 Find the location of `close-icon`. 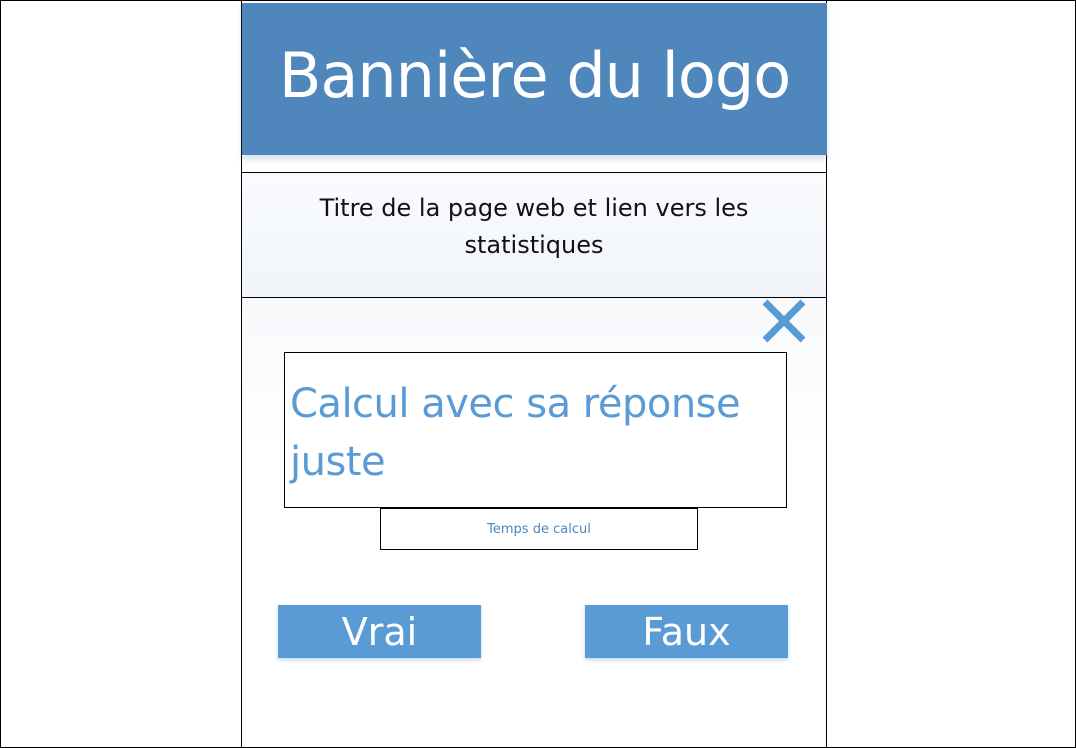

close-icon is located at coordinates (784, 321).